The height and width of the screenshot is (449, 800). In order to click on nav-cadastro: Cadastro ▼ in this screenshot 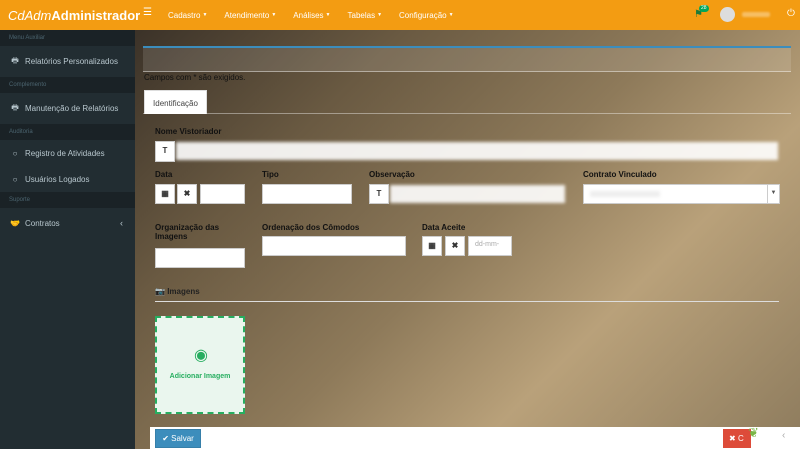, I will do `click(187, 15)`.